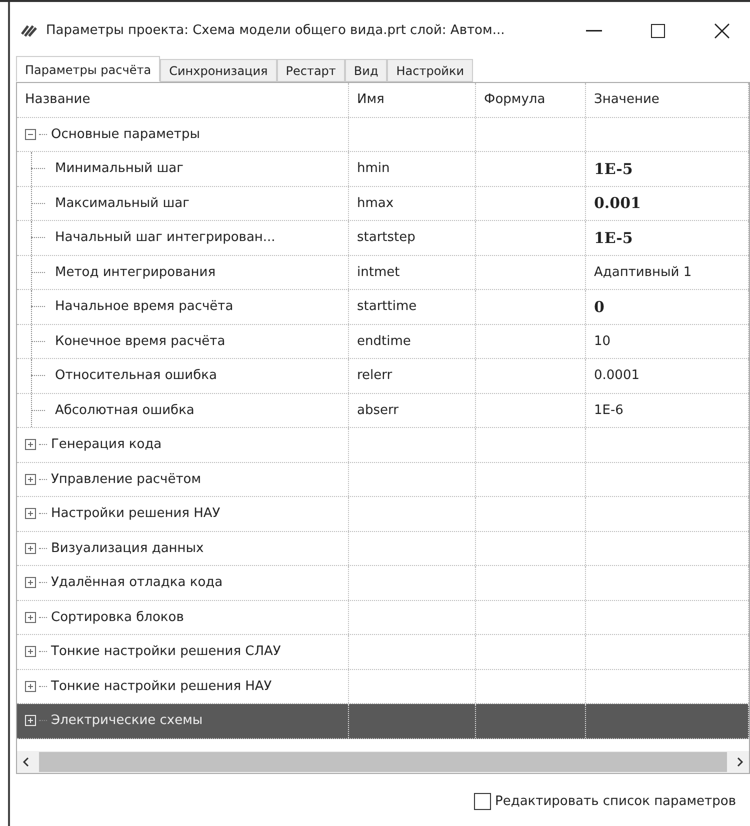 The image size is (750, 826). Describe the element at coordinates (383, 445) in the screenshot. I see `table-row: Генерация кода` at that location.